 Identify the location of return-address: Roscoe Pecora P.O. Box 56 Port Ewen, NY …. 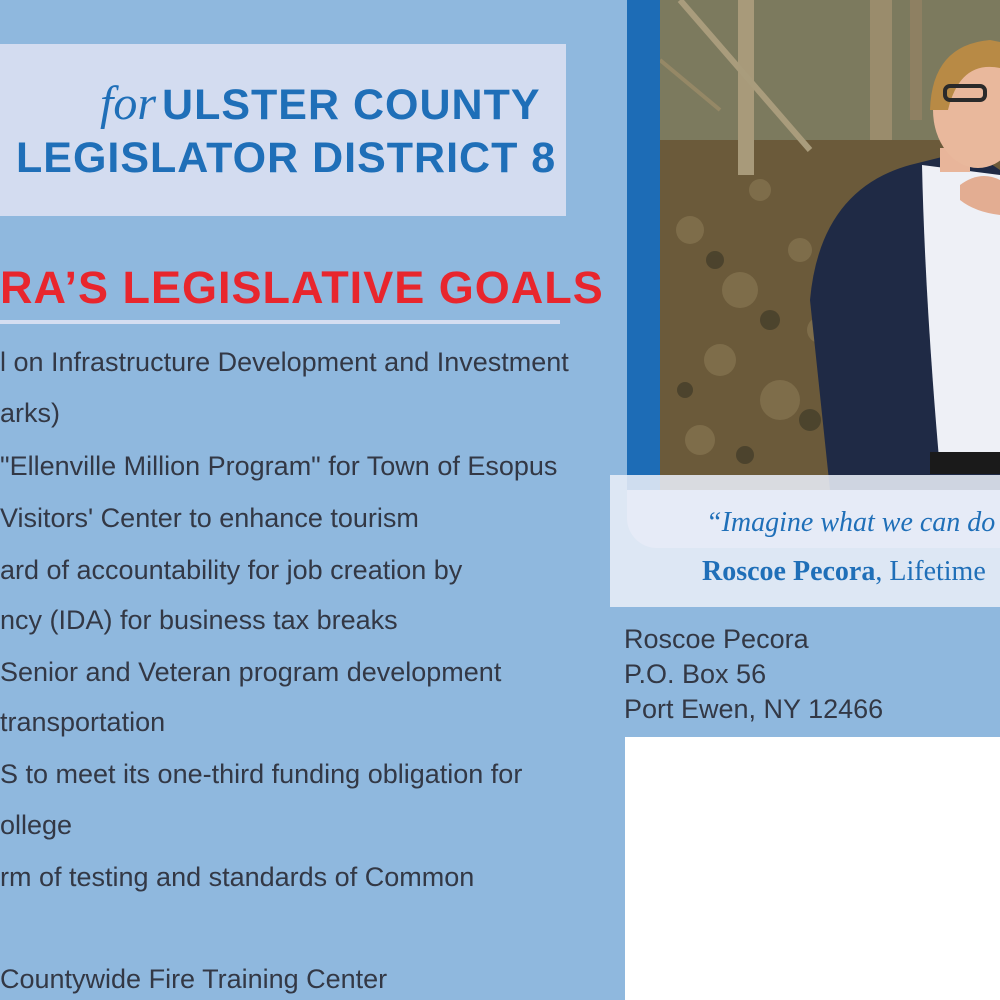
(753, 674).